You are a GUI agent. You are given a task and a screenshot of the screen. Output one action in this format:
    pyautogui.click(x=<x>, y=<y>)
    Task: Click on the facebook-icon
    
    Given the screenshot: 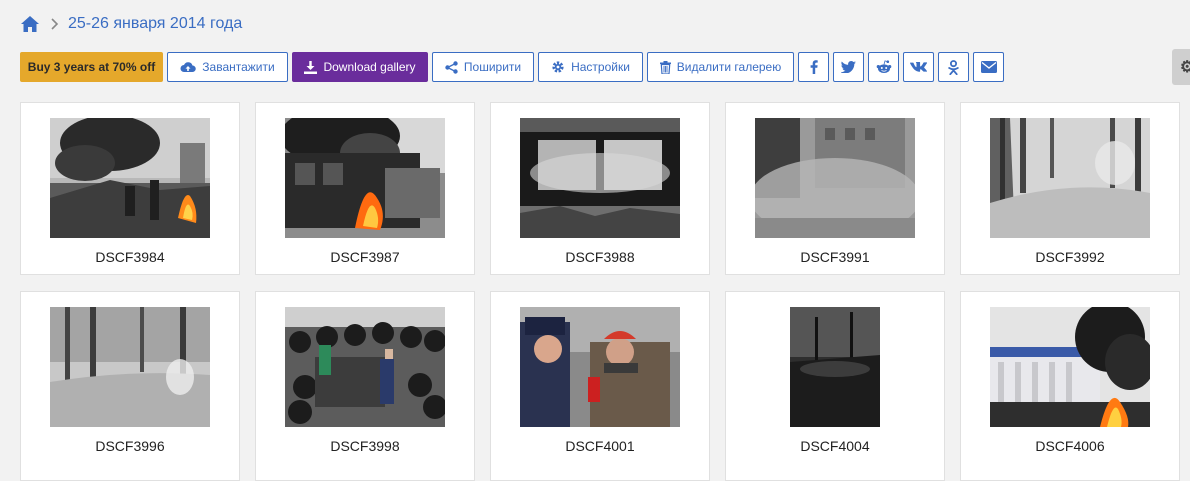 What is the action you would take?
    pyautogui.click(x=814, y=67)
    